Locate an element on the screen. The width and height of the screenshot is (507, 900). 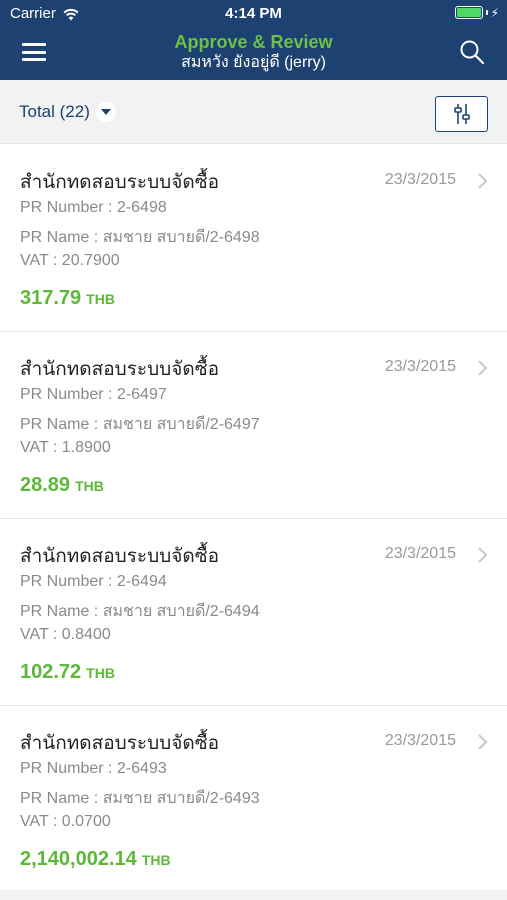
pr-name-row: PR Name : สมชาย สบายดี/2-6494 is located at coordinates (140, 611).